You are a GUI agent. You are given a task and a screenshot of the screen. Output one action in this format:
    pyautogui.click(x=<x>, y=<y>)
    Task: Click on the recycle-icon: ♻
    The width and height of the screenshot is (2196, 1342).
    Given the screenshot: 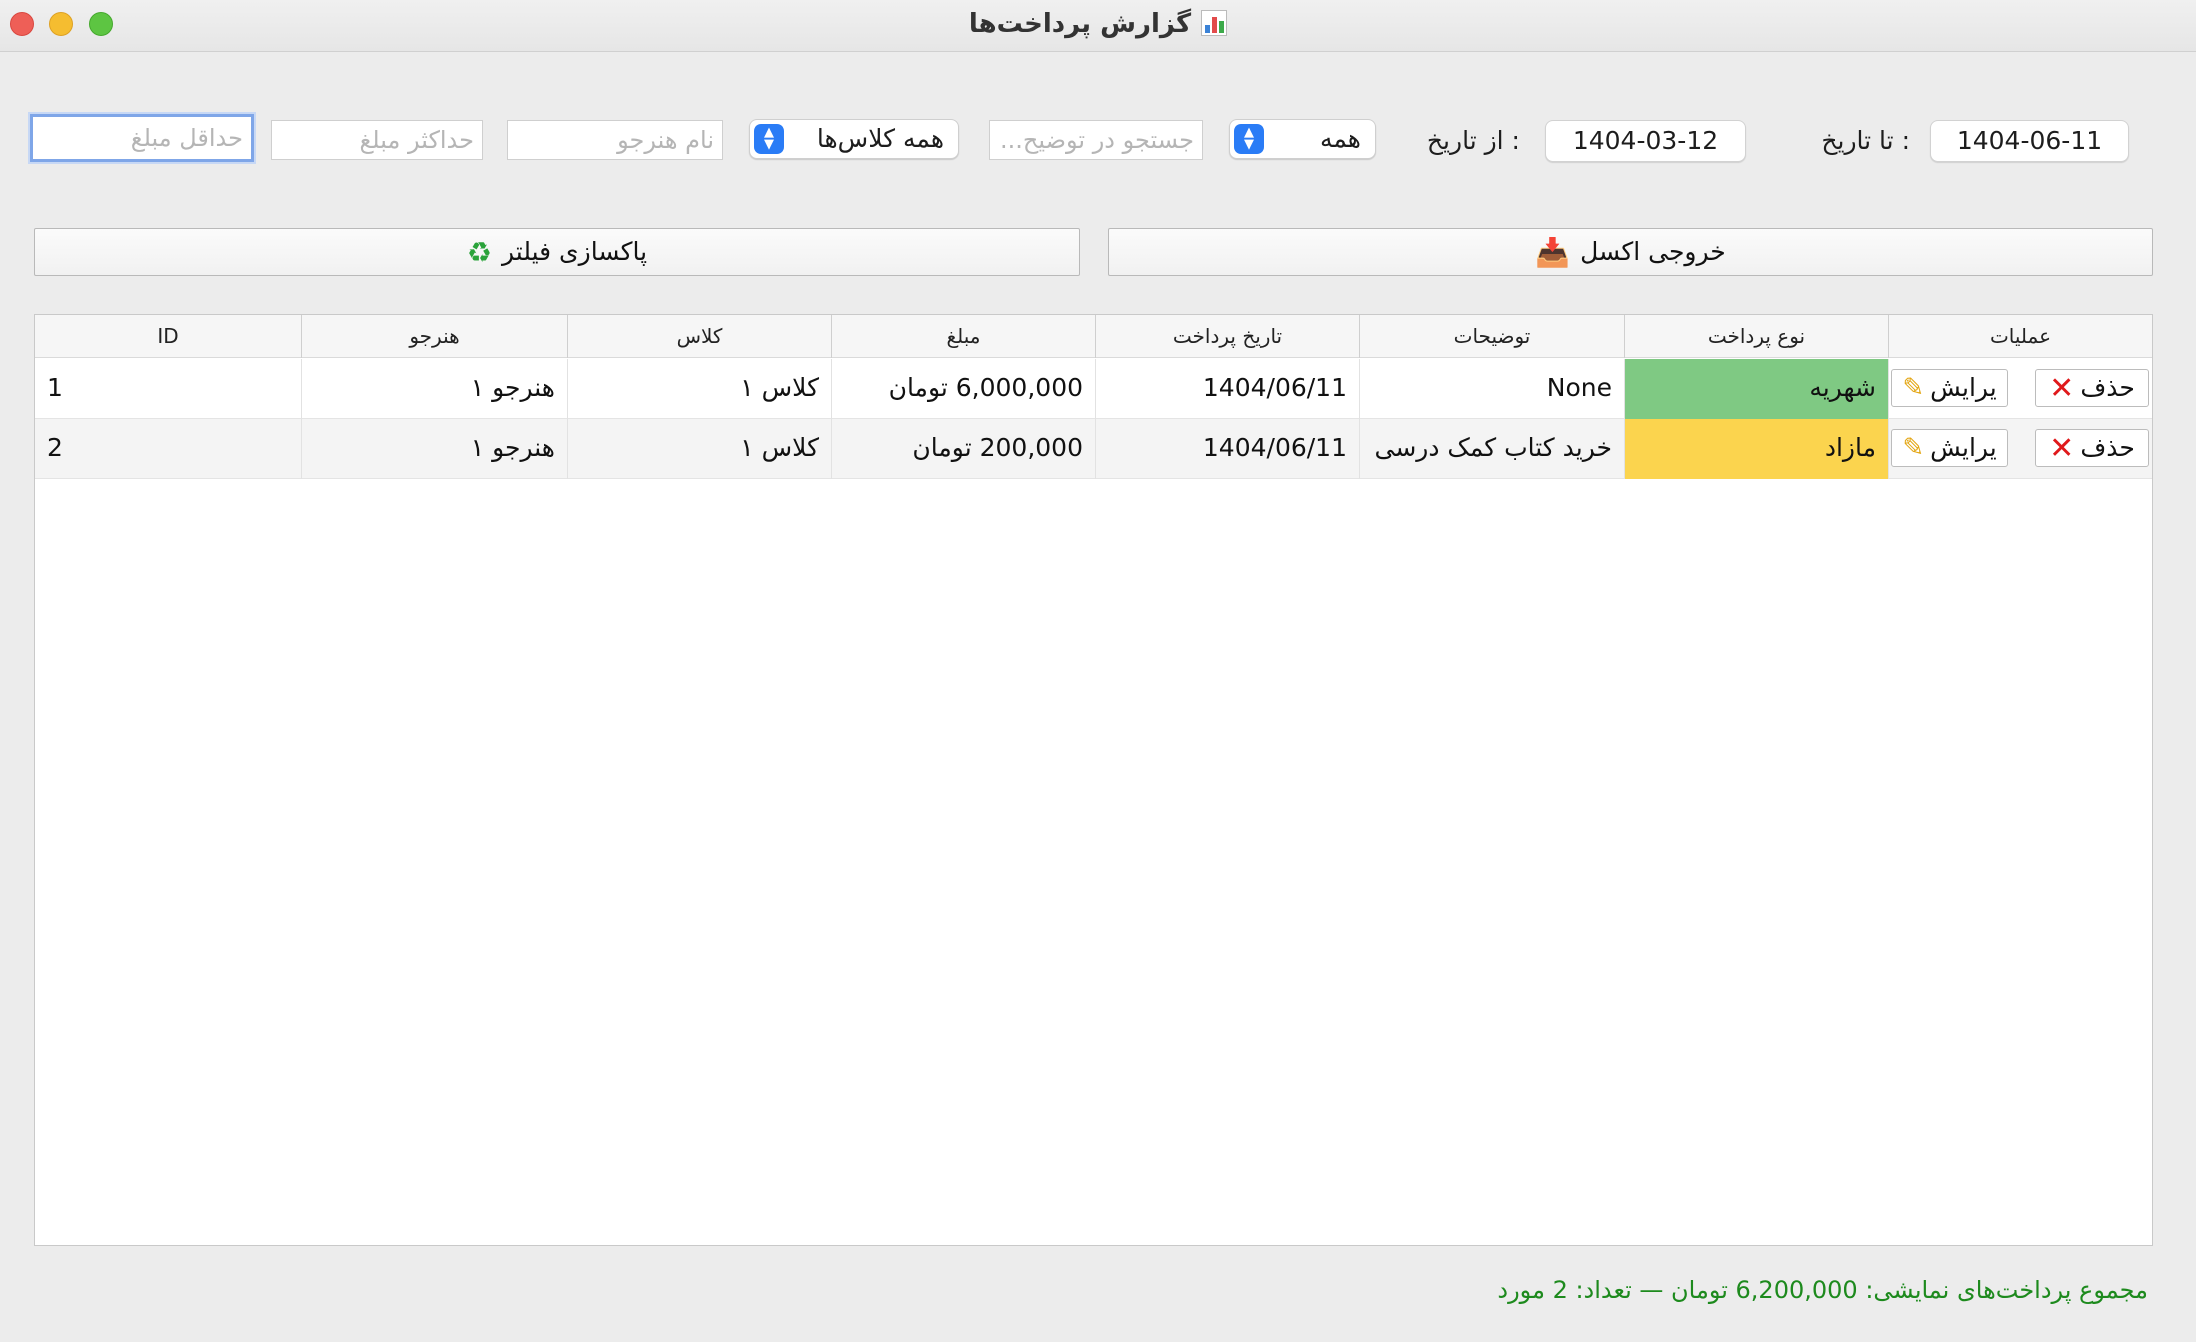 What is the action you would take?
    pyautogui.click(x=479, y=252)
    